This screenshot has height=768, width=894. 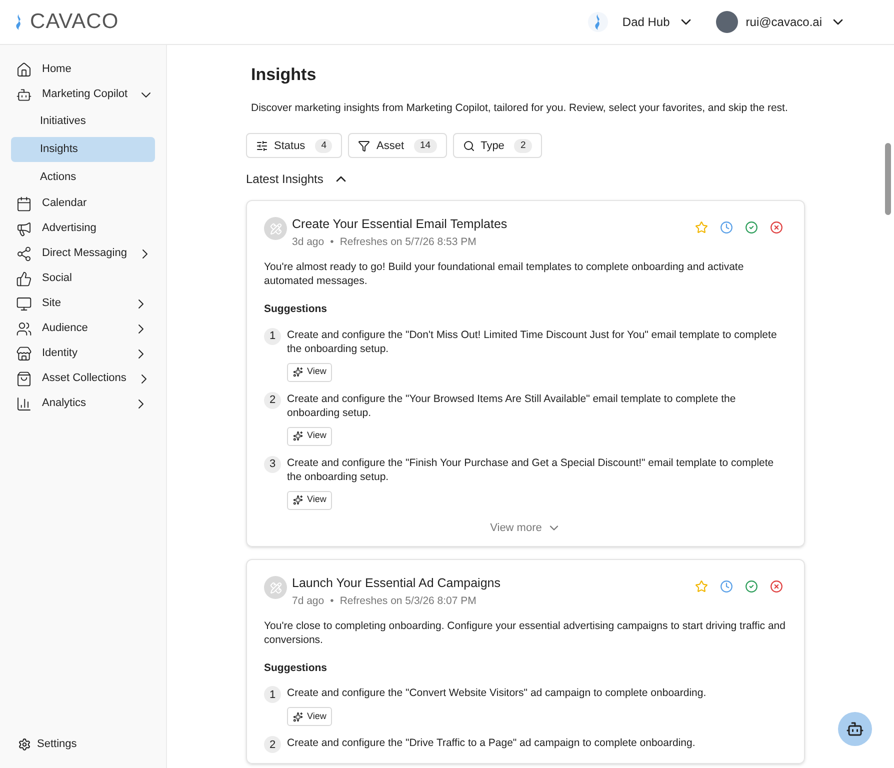 What do you see at coordinates (531, 470) in the screenshot?
I see `suggestion-text: Create and configure the "Finish Your Purchase and Get a Special Discount!" email template to complete the onboarding setup.` at bounding box center [531, 470].